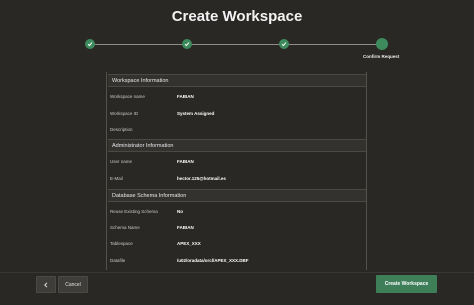 The width and height of the screenshot is (474, 305). I want to click on section-header-workspace: Workspace Information, so click(237, 80).